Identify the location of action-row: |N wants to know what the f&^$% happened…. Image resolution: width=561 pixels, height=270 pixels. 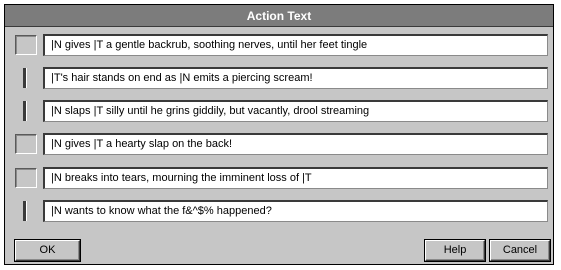
(279, 211).